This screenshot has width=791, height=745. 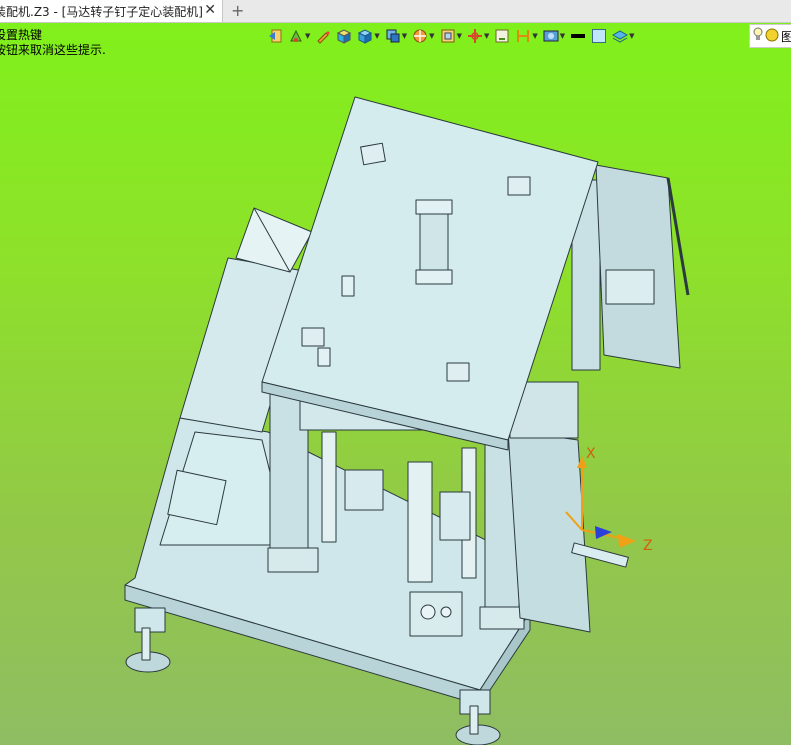 What do you see at coordinates (395, 11) in the screenshot?
I see `tab-bar: 装配机.Z3 - [马达转子钉子定心装配机] ✕ +` at bounding box center [395, 11].